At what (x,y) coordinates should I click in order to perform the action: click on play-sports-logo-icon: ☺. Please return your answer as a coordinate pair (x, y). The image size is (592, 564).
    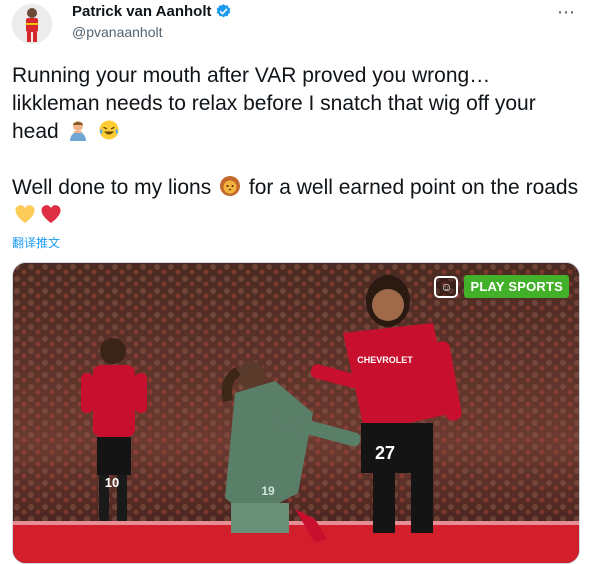
    Looking at the image, I should click on (446, 286).